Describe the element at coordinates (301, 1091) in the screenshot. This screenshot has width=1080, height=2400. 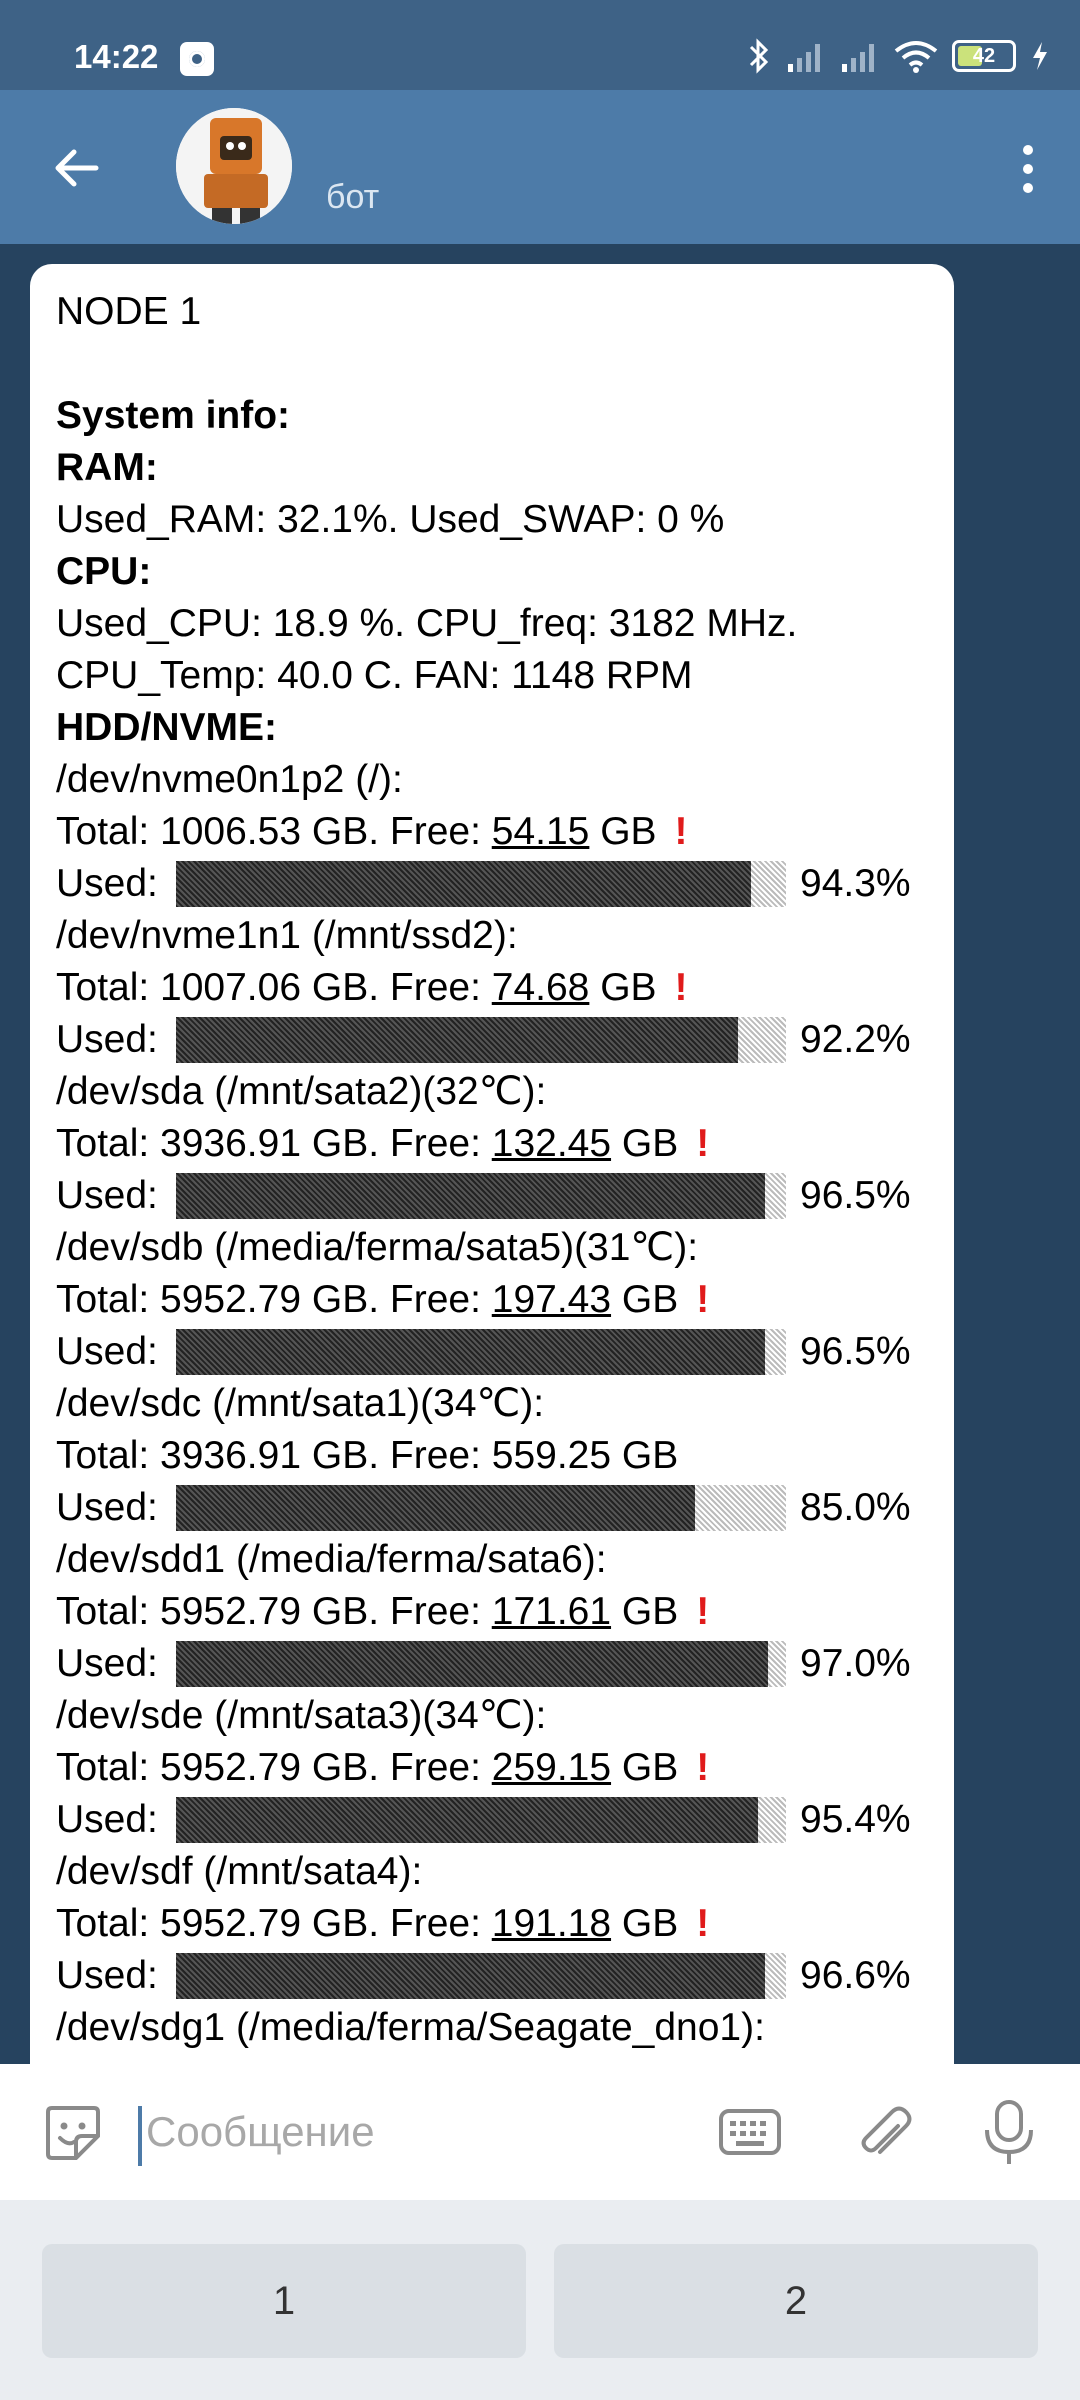
I see `disk-name: /dev/sda (/mnt/sata2)(32℃):` at that location.